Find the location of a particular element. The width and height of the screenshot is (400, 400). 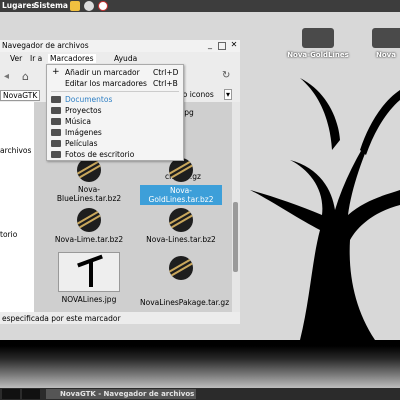

menu-item-imagenes: Imágenes is located at coordinates (115, 132).